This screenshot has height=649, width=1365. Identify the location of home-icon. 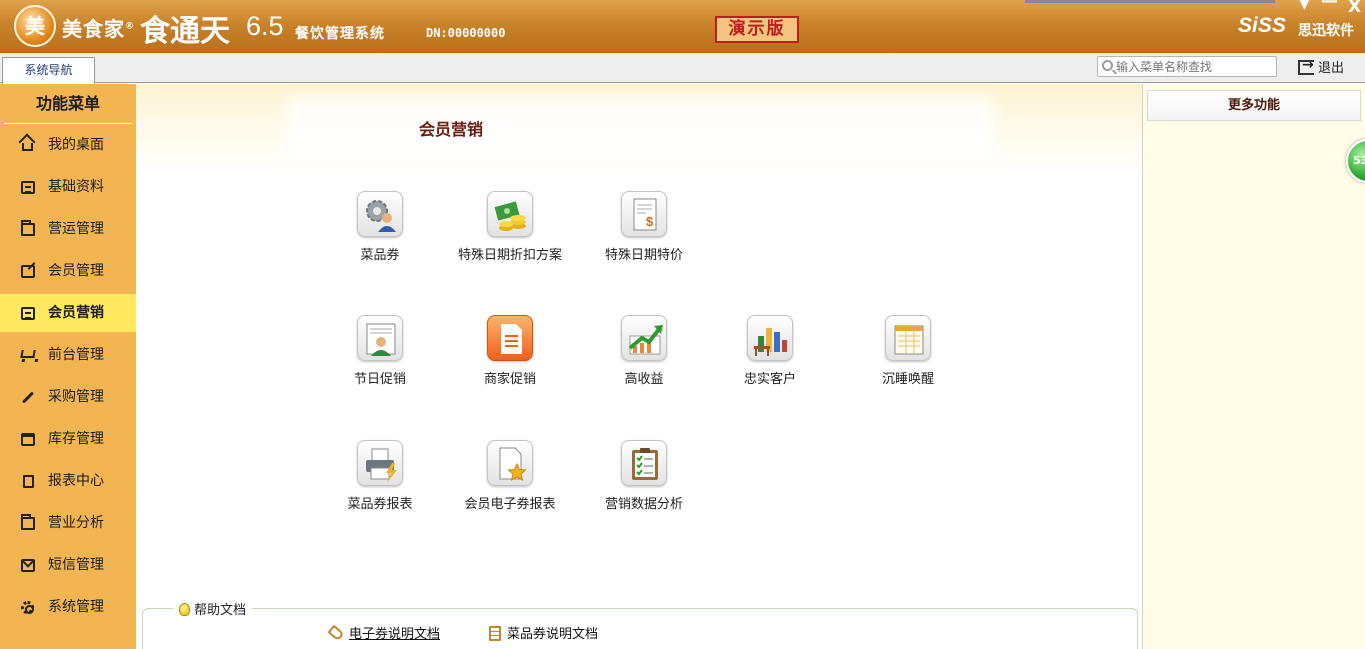
(27, 147).